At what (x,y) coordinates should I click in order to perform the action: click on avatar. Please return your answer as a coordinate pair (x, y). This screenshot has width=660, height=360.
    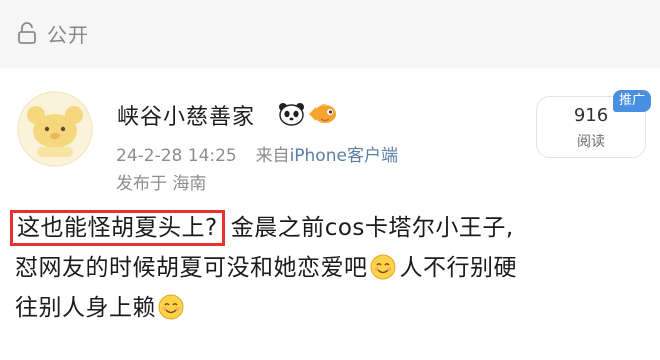
    Looking at the image, I should click on (55, 129).